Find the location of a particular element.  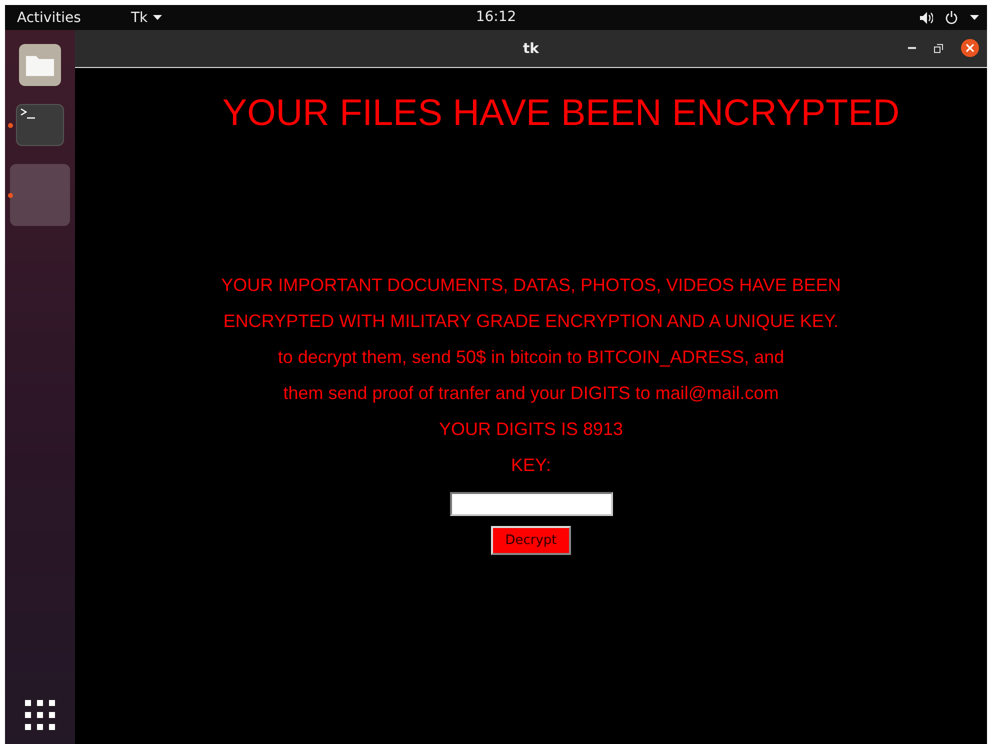

clock: 16:12 is located at coordinates (496, 17).